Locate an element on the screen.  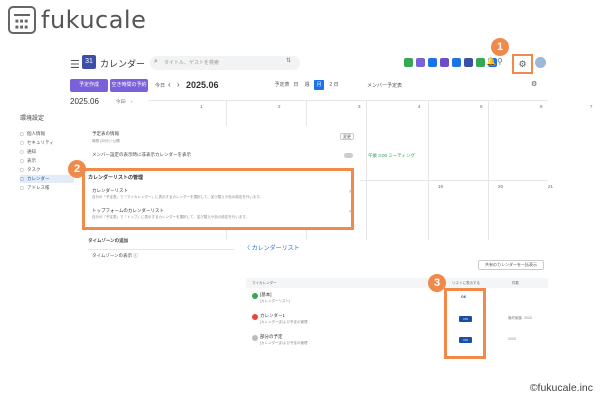
day-number: 6 is located at coordinates (541, 106).